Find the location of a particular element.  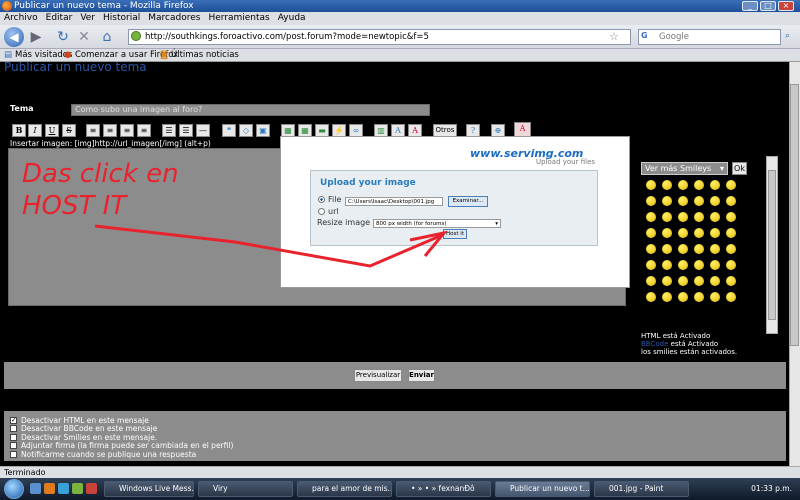

send-button: Enviar is located at coordinates (421, 375).